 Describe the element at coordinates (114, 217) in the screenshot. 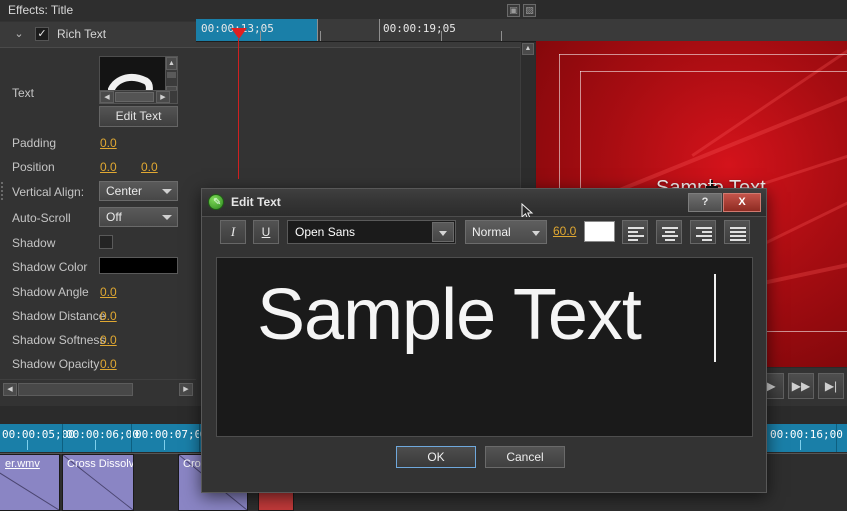

I see `auto-scroll-value: Off` at that location.